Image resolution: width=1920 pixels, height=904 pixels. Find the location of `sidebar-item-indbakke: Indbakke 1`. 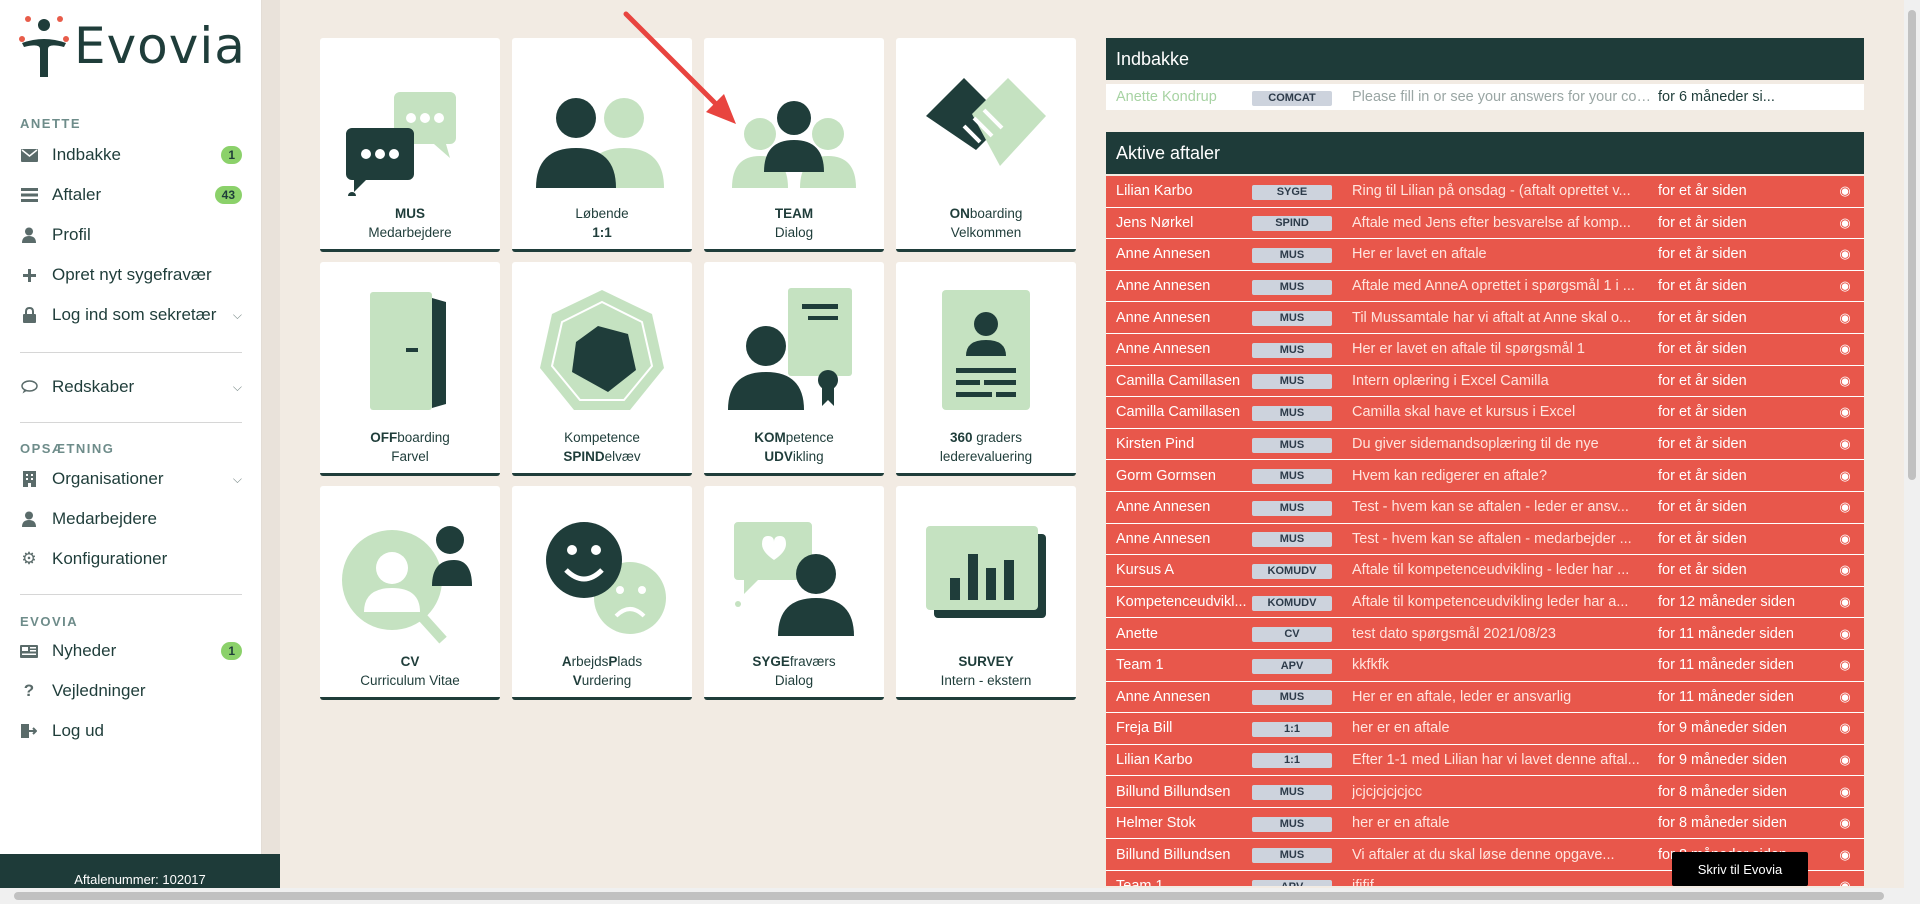

sidebar-item-indbakke: Indbakke 1 is located at coordinates (131, 155).